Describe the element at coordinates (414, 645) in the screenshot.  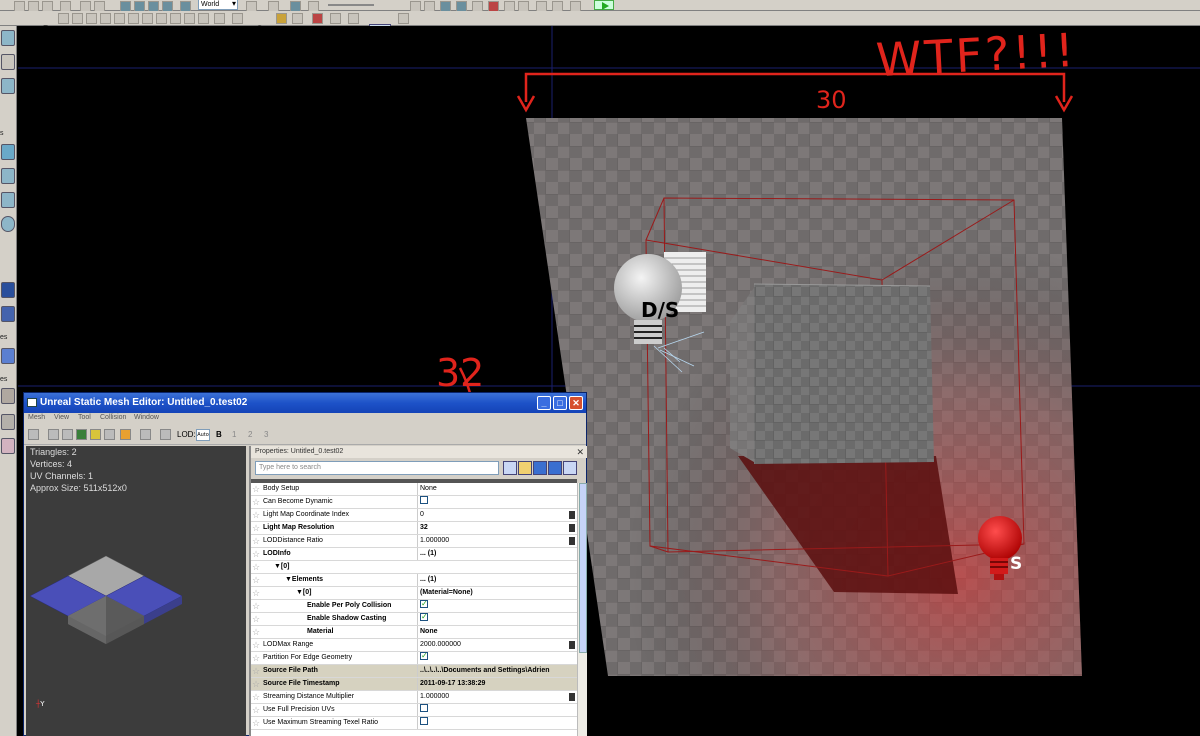
I see `property-row: ☆ LODMax Range 2000.000000` at that location.